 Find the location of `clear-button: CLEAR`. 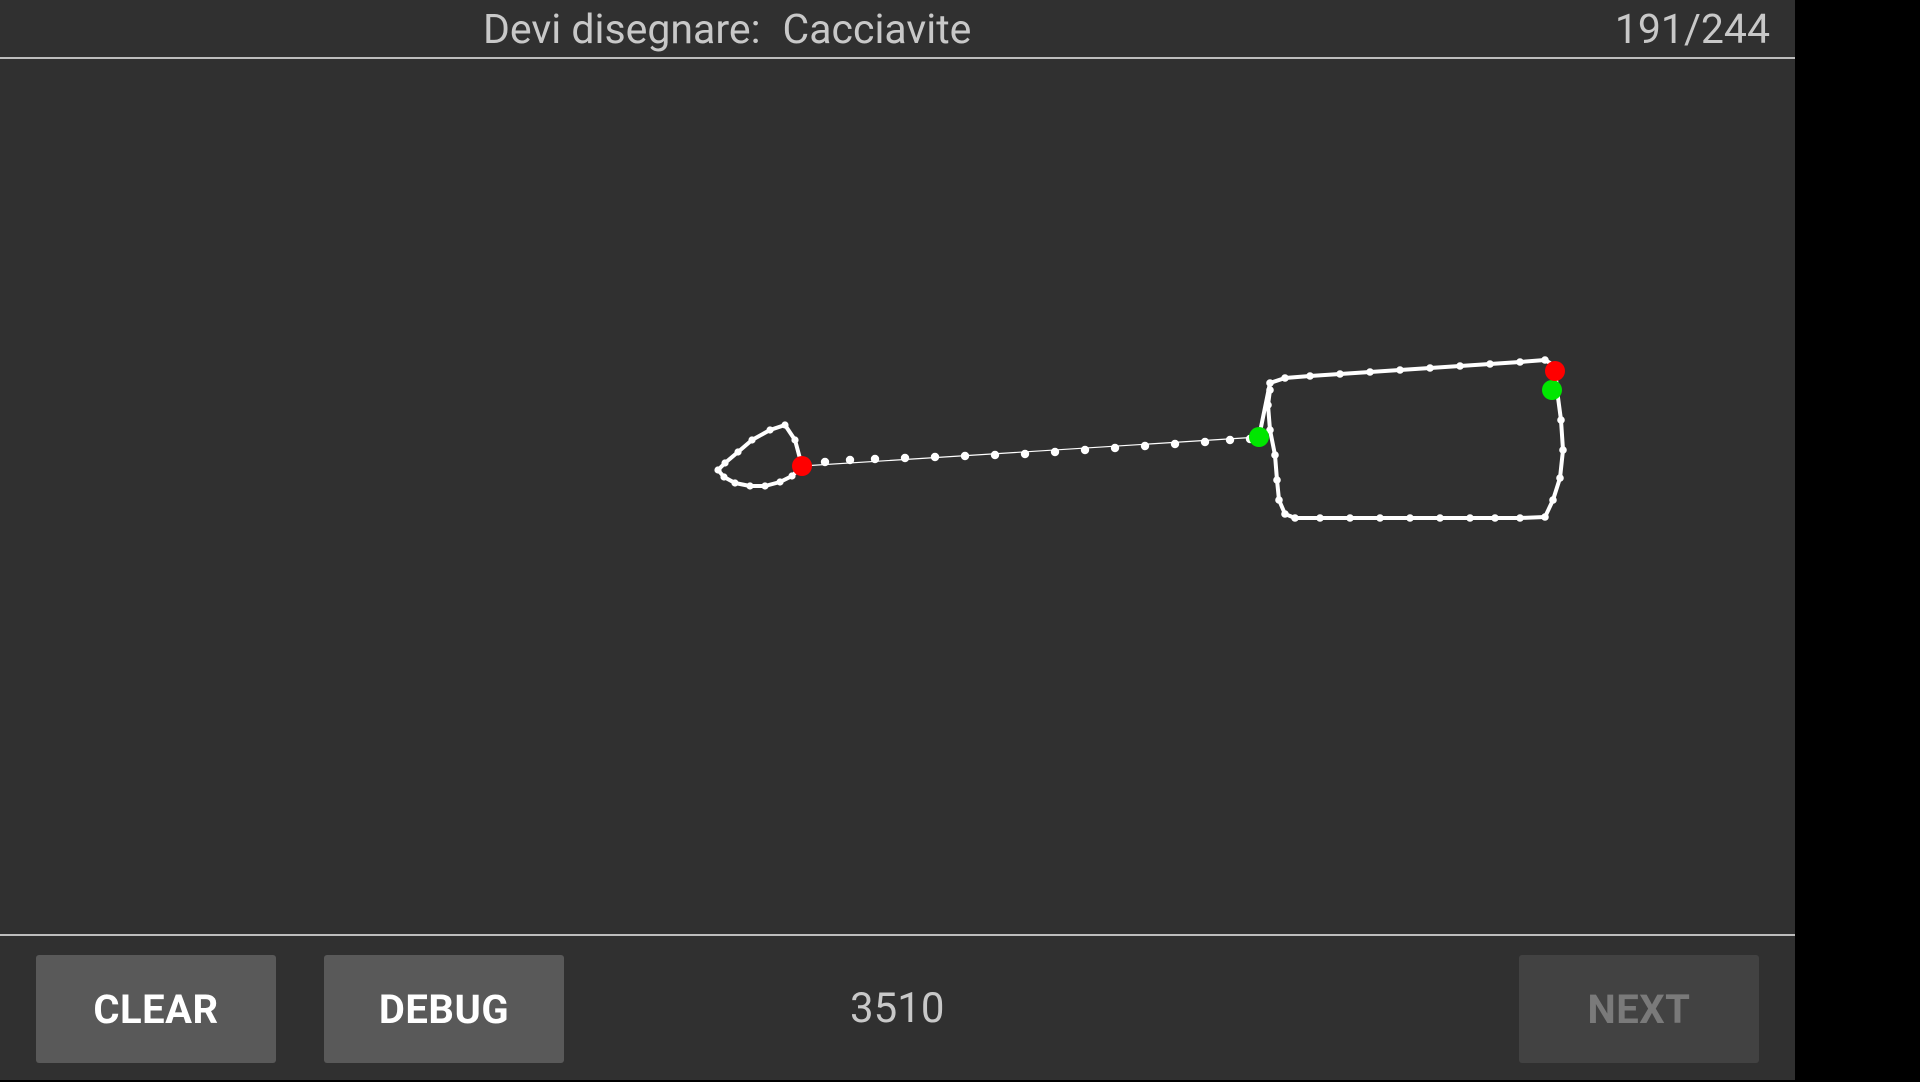

clear-button: CLEAR is located at coordinates (156, 1009).